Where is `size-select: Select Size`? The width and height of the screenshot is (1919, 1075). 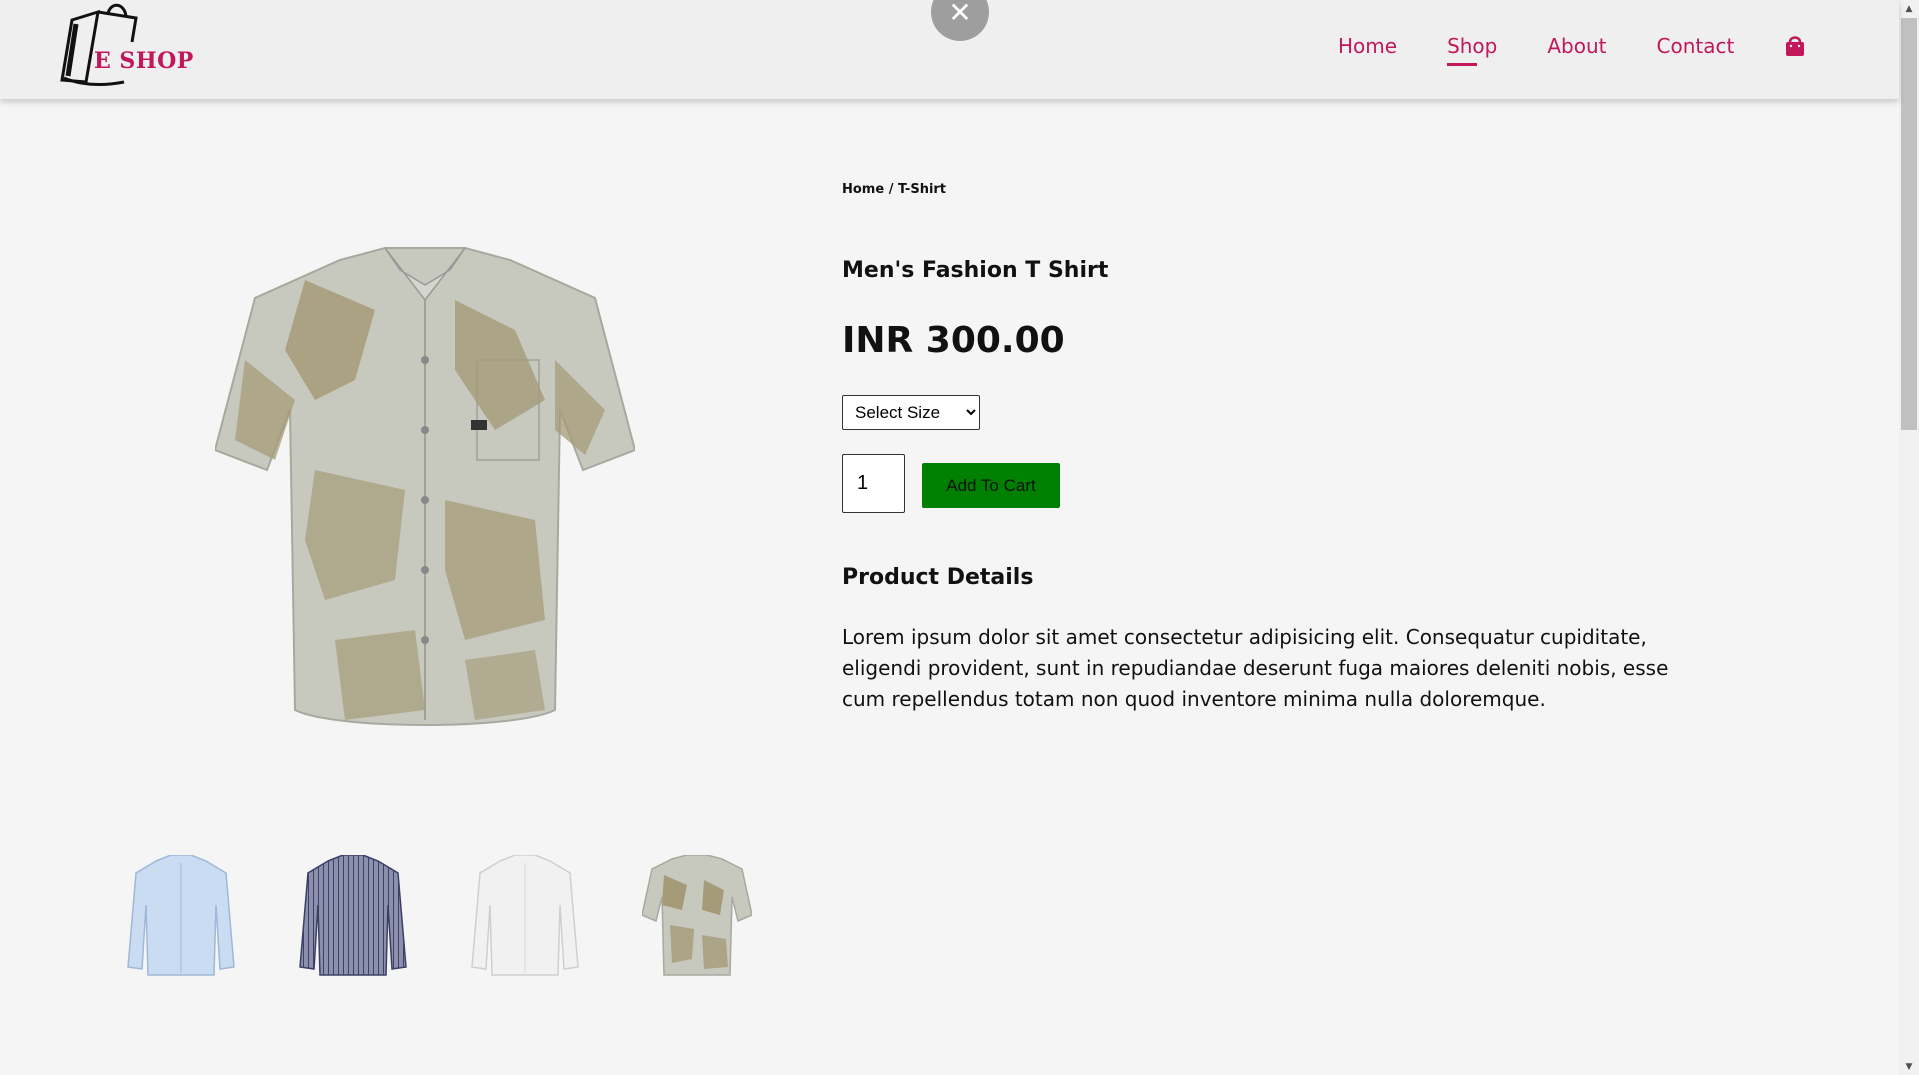 size-select: Select Size is located at coordinates (911, 412).